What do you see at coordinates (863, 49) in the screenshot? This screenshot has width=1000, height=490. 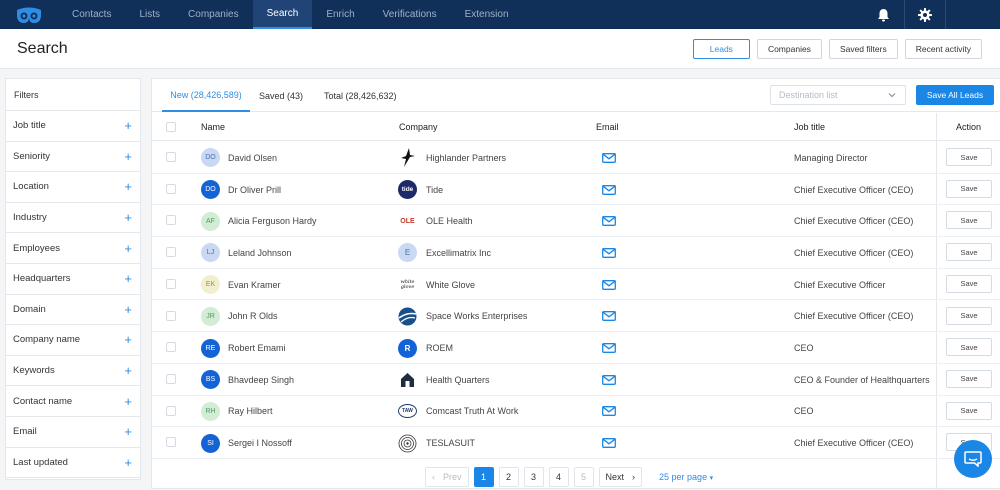 I see `saved-filters-button: Saved filters` at bounding box center [863, 49].